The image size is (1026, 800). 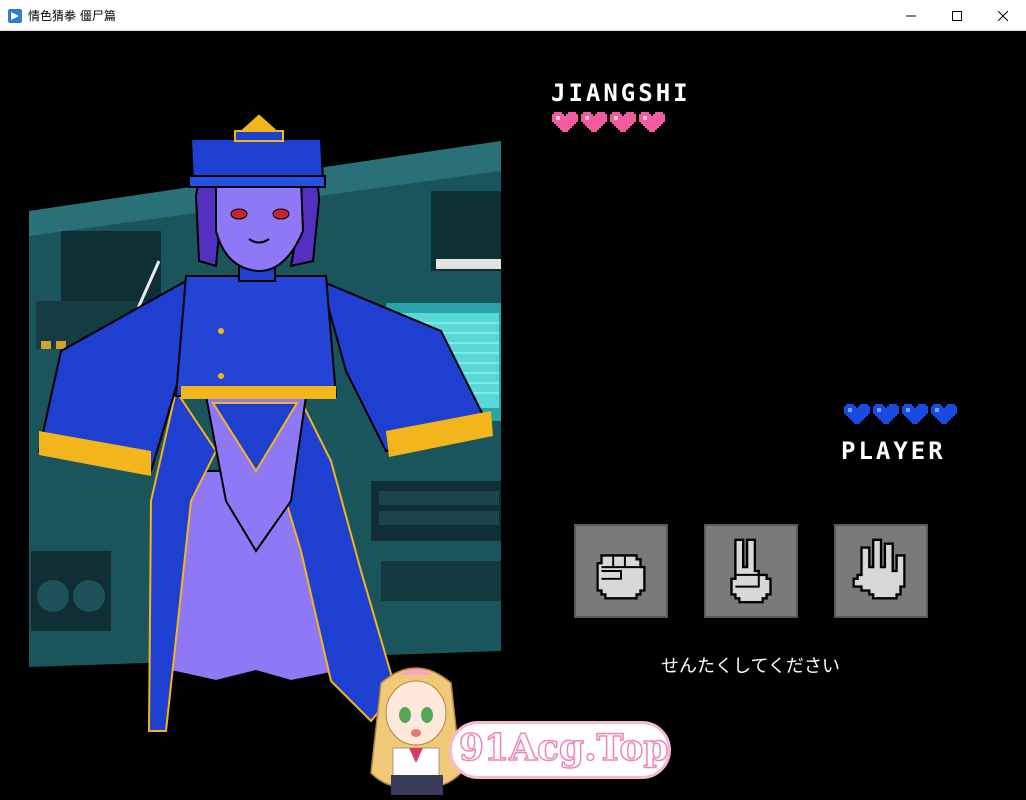 I want to click on paper-hand-icon, so click(x=881, y=571).